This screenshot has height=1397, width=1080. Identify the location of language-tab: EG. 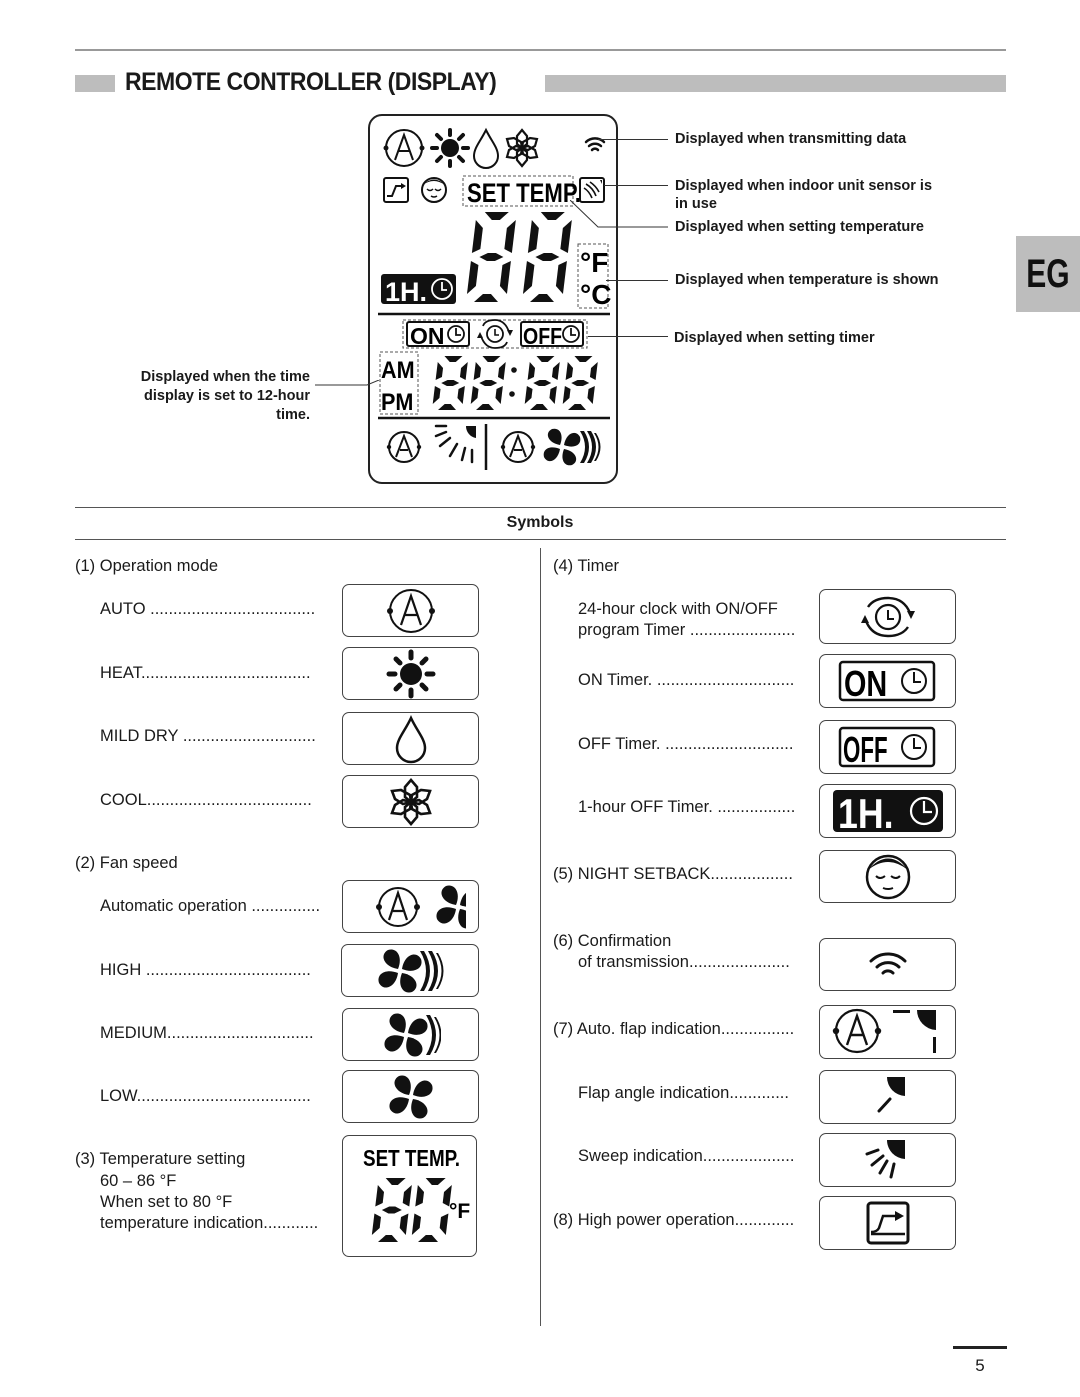
(1048, 274).